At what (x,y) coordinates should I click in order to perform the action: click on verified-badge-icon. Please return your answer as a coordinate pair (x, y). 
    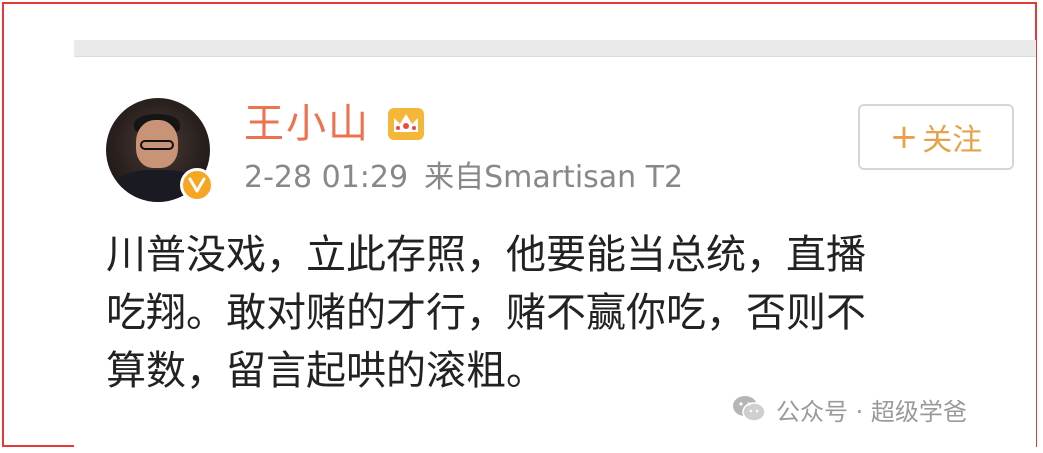
    Looking at the image, I should click on (197, 185).